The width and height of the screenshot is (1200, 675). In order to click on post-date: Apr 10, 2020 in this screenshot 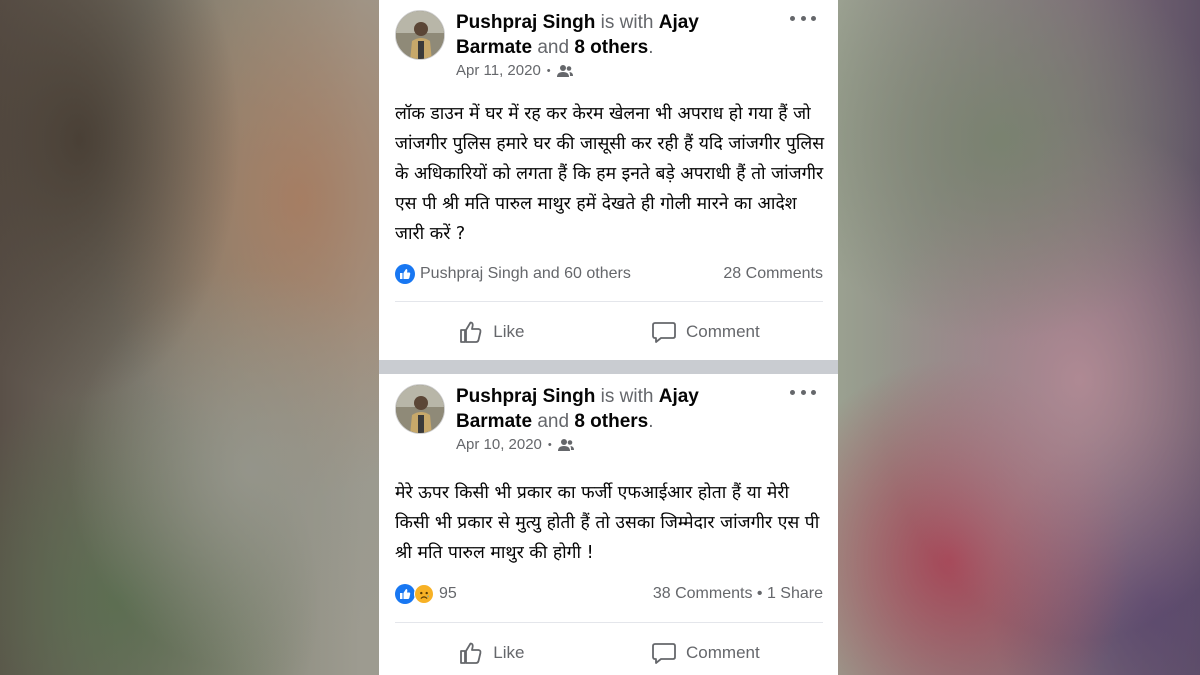, I will do `click(499, 444)`.